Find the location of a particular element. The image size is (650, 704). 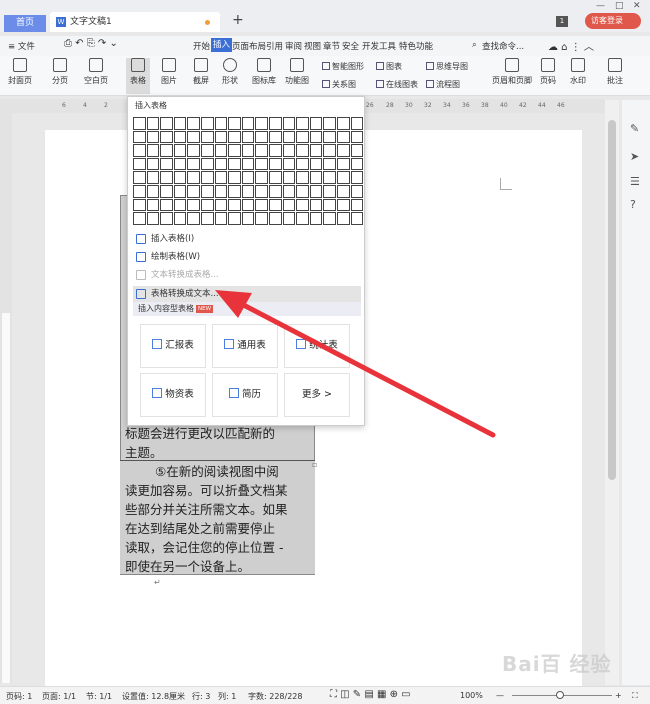

status-section: 节: 1/1 is located at coordinates (99, 696).